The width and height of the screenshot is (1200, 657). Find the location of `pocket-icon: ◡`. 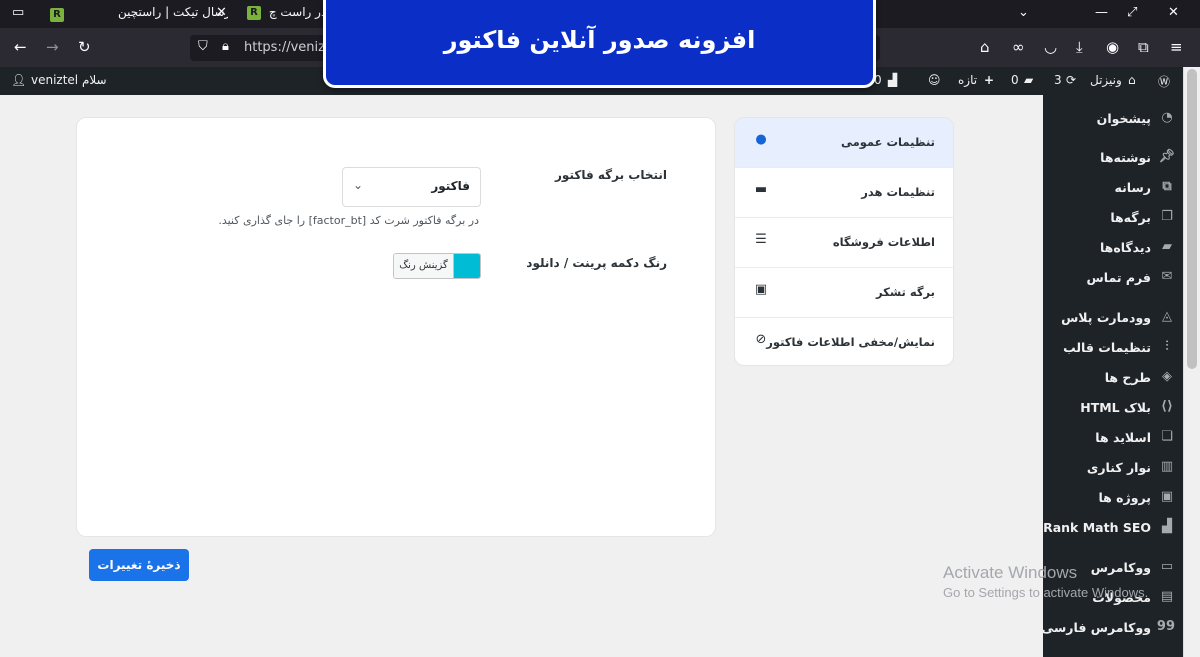

pocket-icon: ◡ is located at coordinates (1050, 47).